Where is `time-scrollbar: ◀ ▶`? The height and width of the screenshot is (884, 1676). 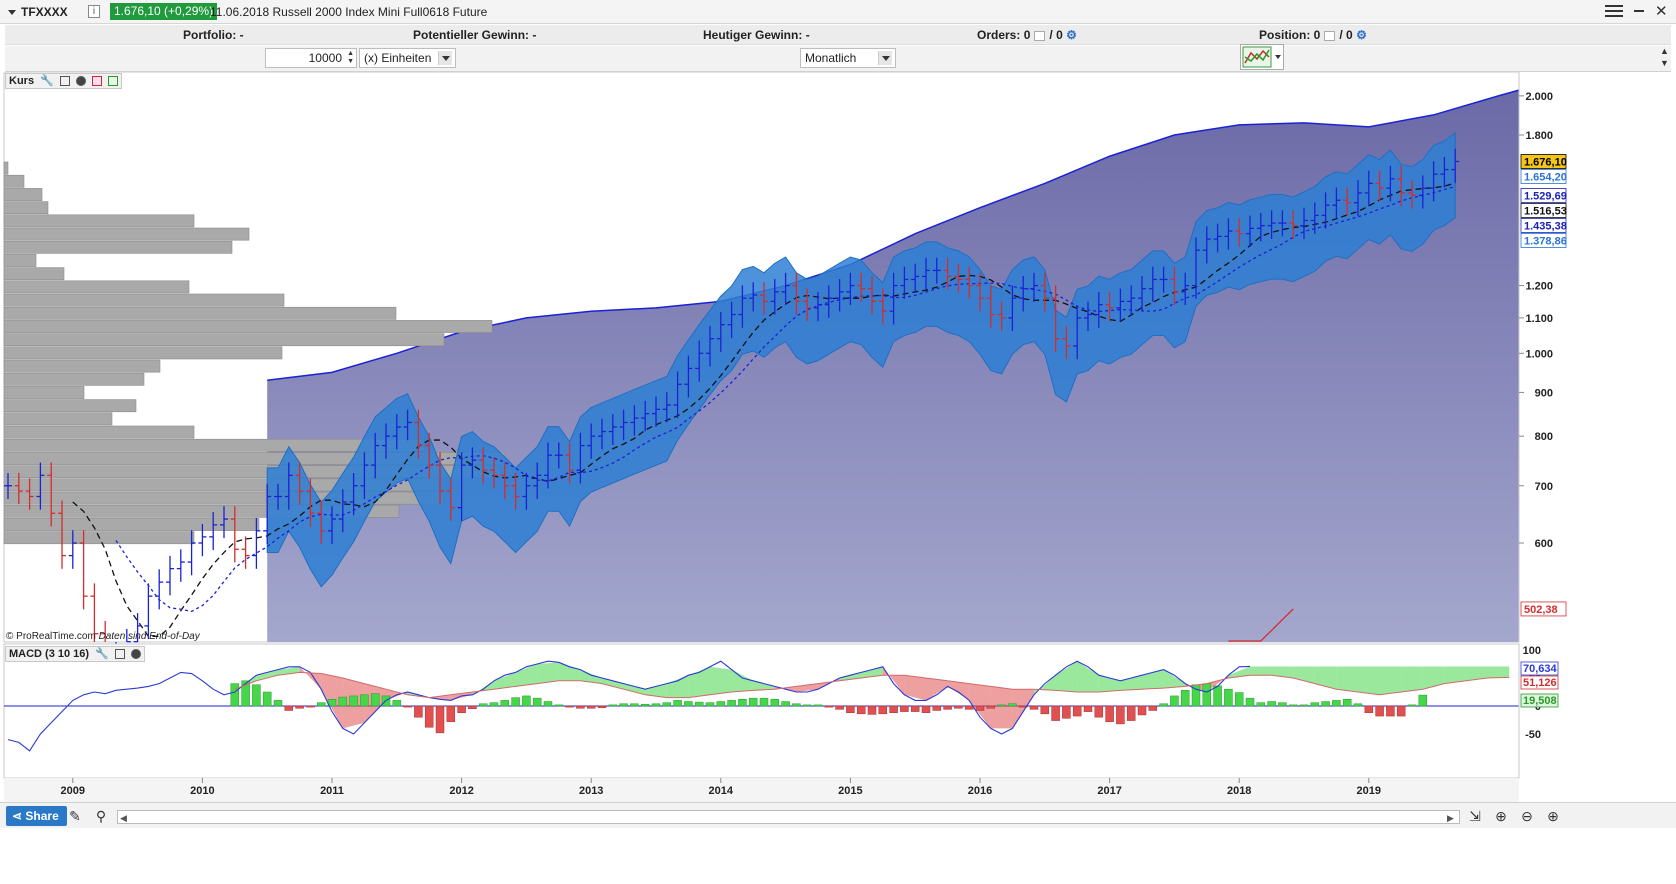
time-scrollbar: ◀ ▶ is located at coordinates (788, 817).